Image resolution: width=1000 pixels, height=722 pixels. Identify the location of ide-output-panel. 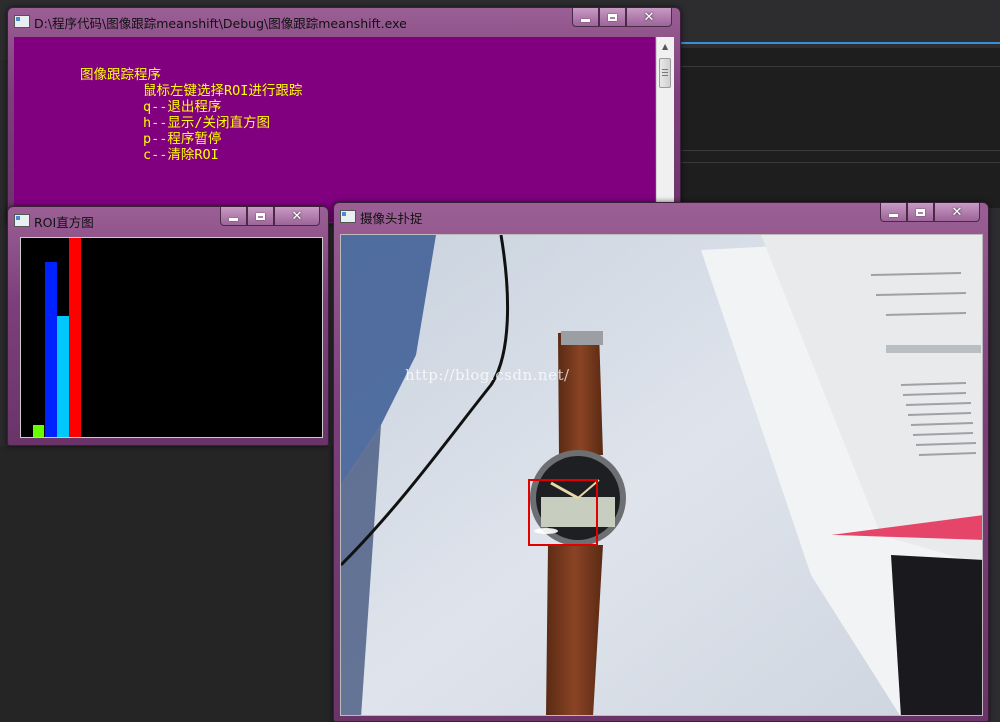
(167, 584).